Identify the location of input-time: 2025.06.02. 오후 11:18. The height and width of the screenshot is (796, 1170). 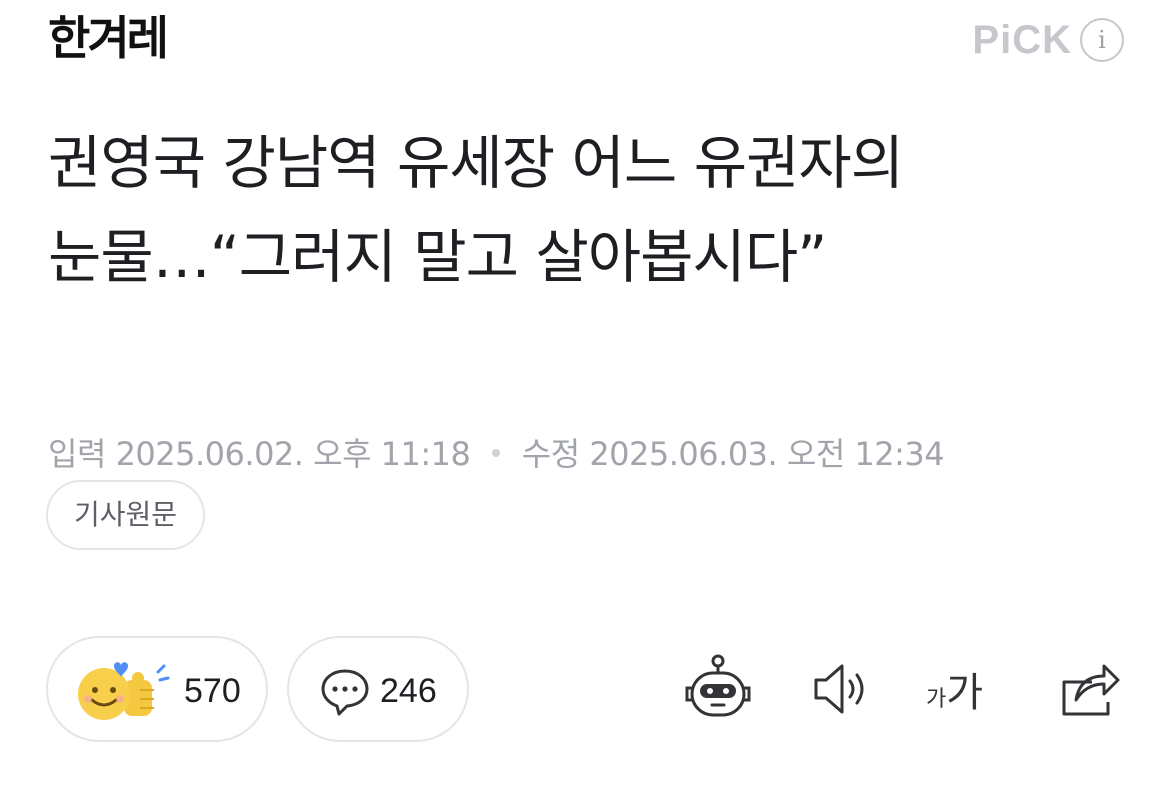
(293, 454).